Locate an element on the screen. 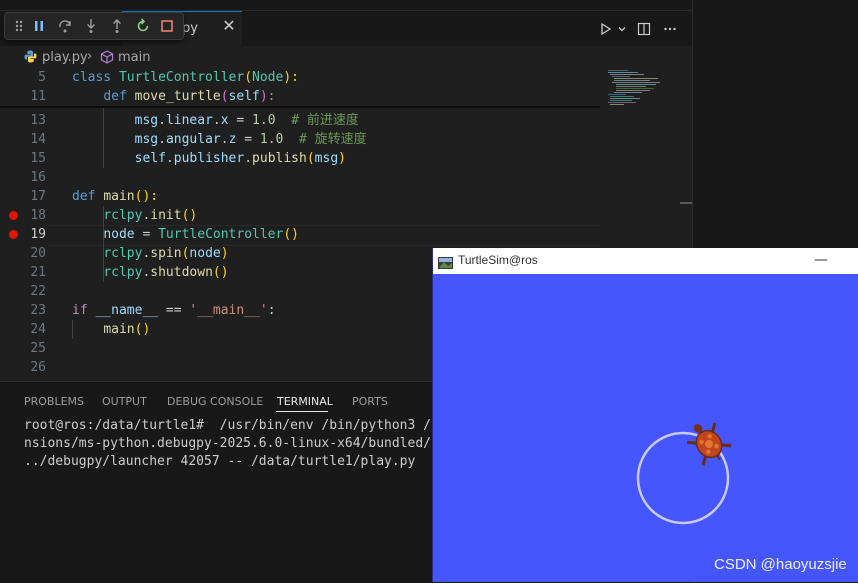 The height and width of the screenshot is (583, 858). close-icon: ✕ is located at coordinates (229, 26).